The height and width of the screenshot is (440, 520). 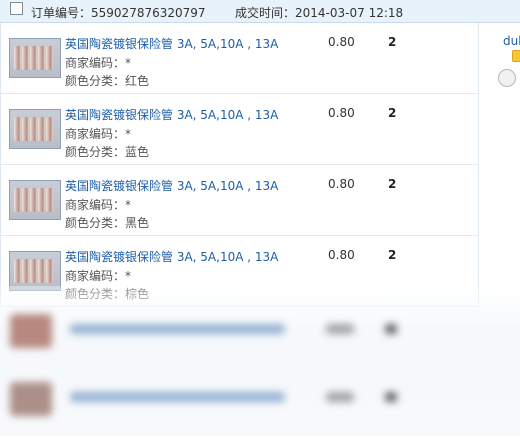 I want to click on order-number-value: 559027876320797, so click(x=148, y=13).